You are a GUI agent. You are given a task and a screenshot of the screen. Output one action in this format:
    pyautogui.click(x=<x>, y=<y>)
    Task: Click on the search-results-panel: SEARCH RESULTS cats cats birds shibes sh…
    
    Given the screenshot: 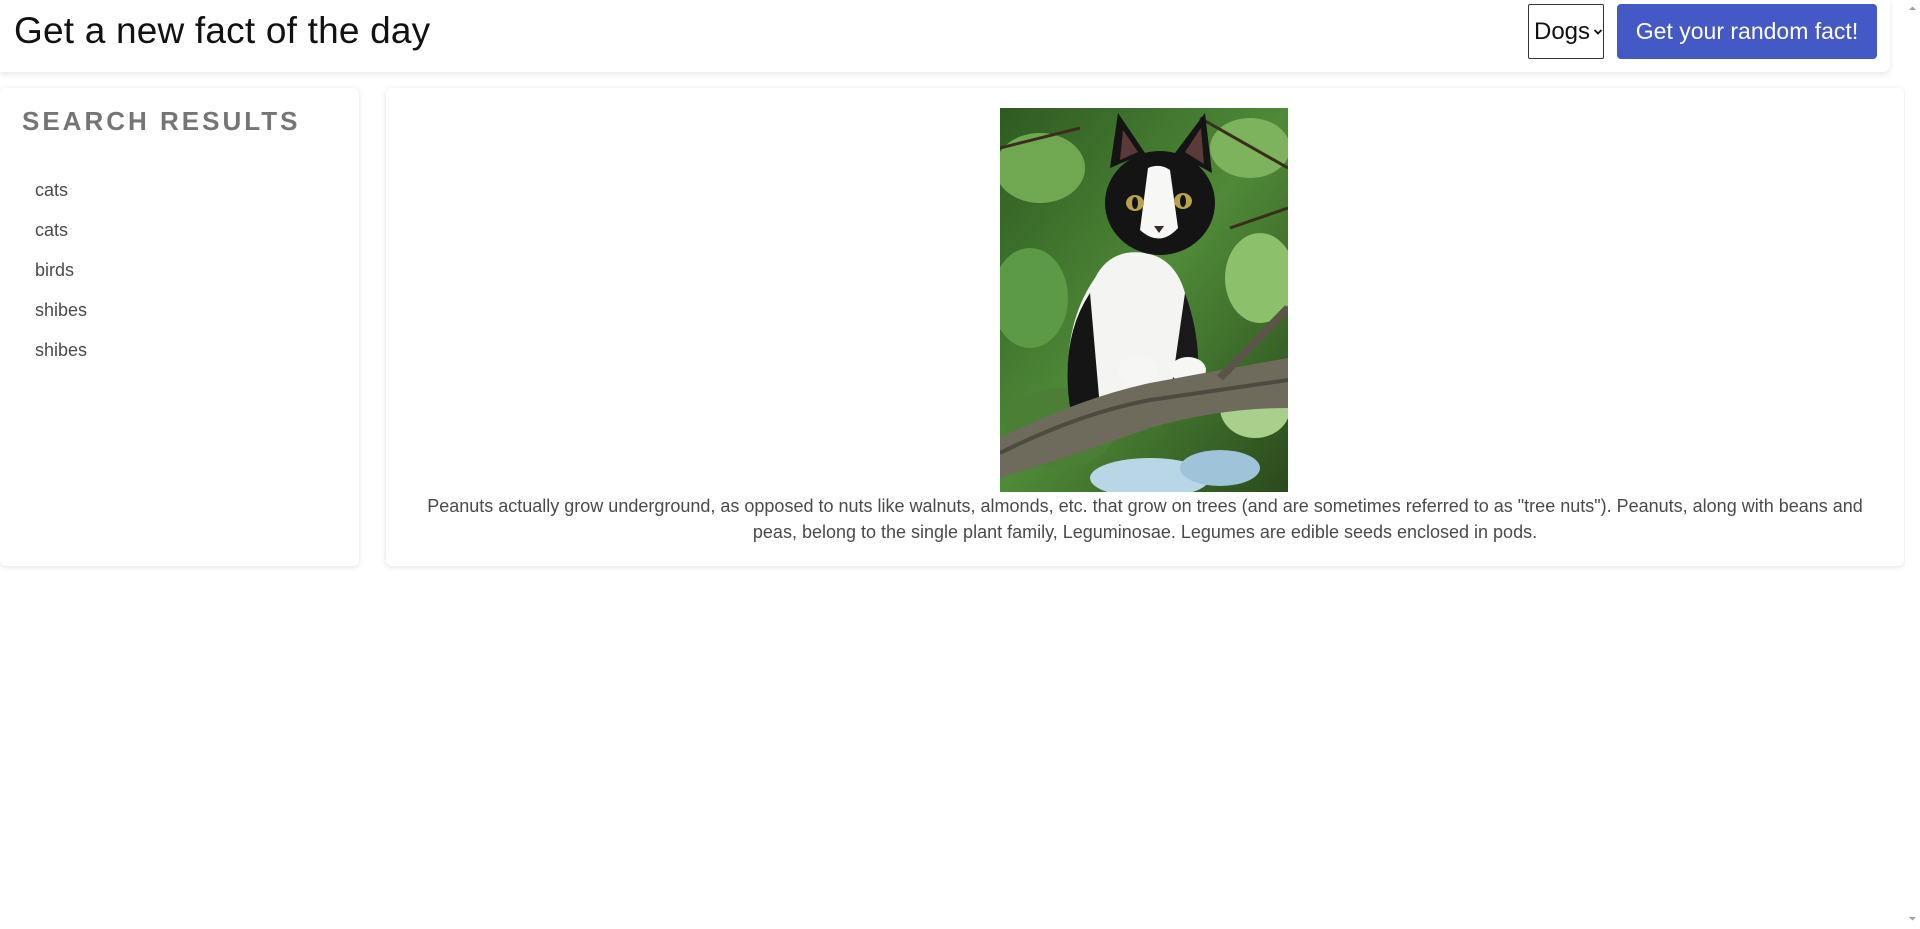 What is the action you would take?
    pyautogui.click(x=179, y=327)
    